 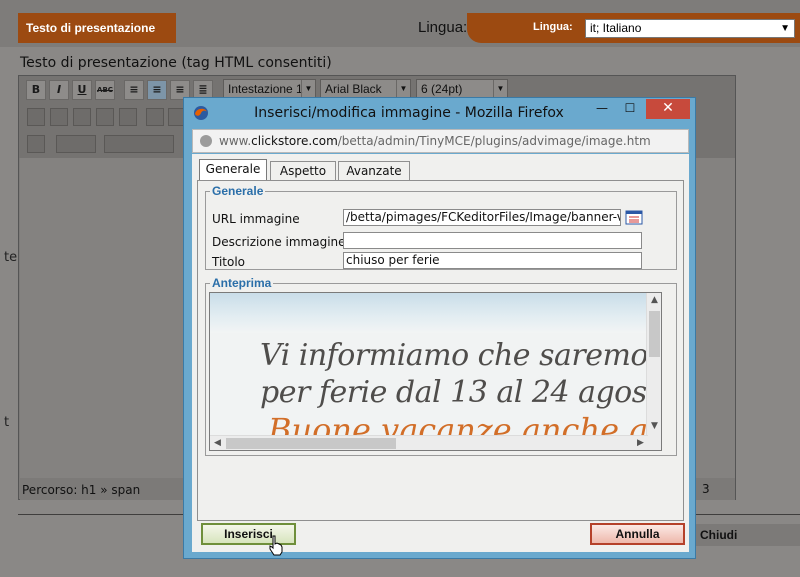 What do you see at coordinates (36, 144) in the screenshot?
I see `edit-icon` at bounding box center [36, 144].